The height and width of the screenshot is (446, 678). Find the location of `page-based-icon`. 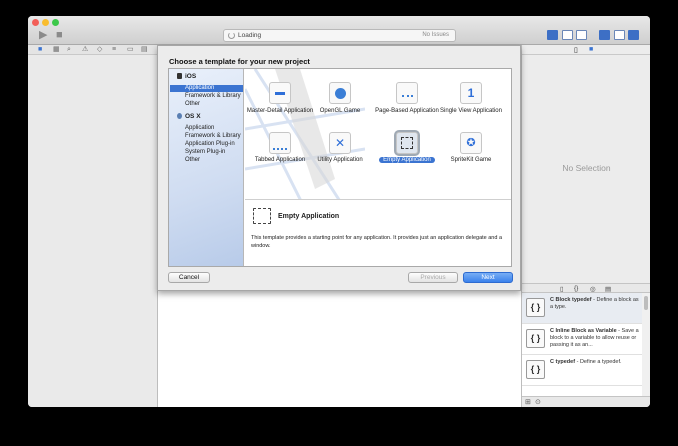

page-based-icon is located at coordinates (407, 93).